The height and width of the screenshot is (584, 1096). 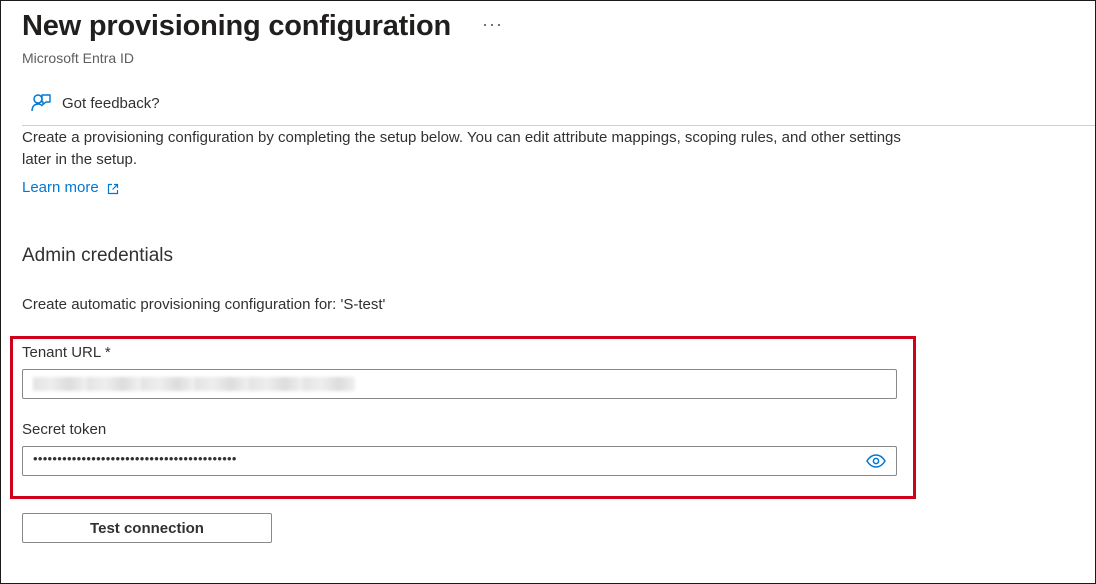 What do you see at coordinates (111, 103) in the screenshot?
I see `feedback-label: Got feedback?` at bounding box center [111, 103].